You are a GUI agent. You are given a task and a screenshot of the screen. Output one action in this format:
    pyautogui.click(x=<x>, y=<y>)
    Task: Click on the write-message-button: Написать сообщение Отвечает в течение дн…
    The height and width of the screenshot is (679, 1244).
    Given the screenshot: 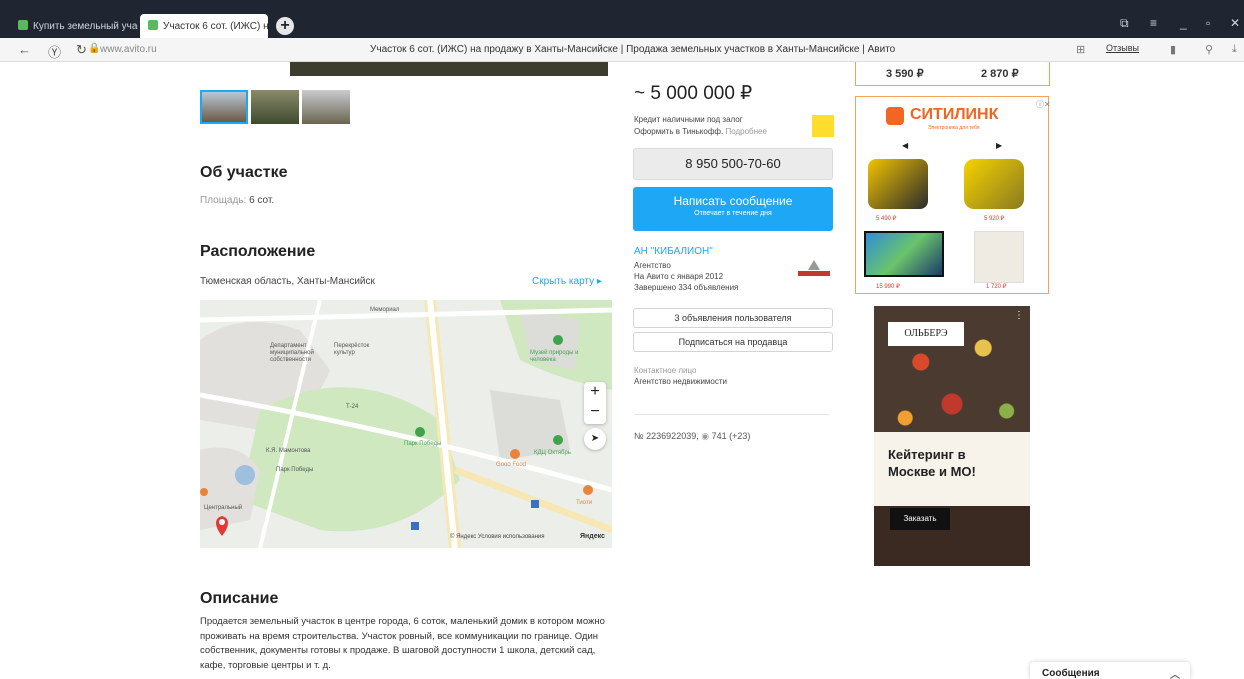 What is the action you would take?
    pyautogui.click(x=733, y=209)
    